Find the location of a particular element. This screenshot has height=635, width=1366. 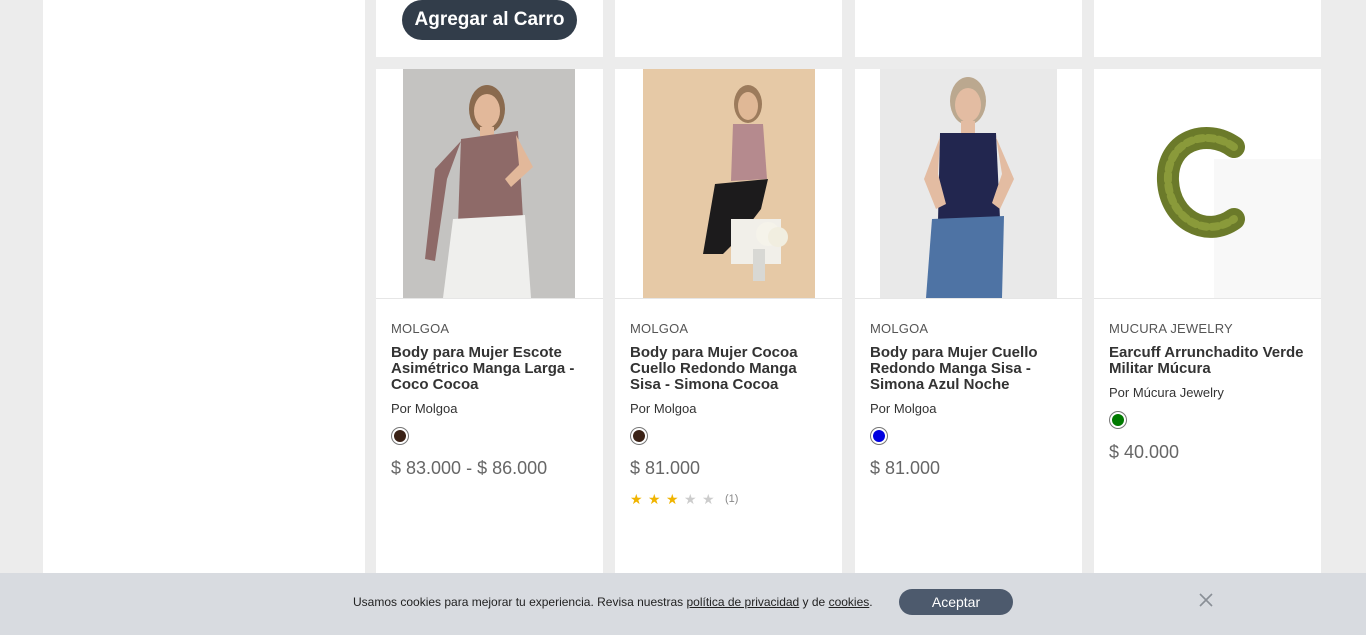

product-price: $ 40.000 is located at coordinates (1144, 452).